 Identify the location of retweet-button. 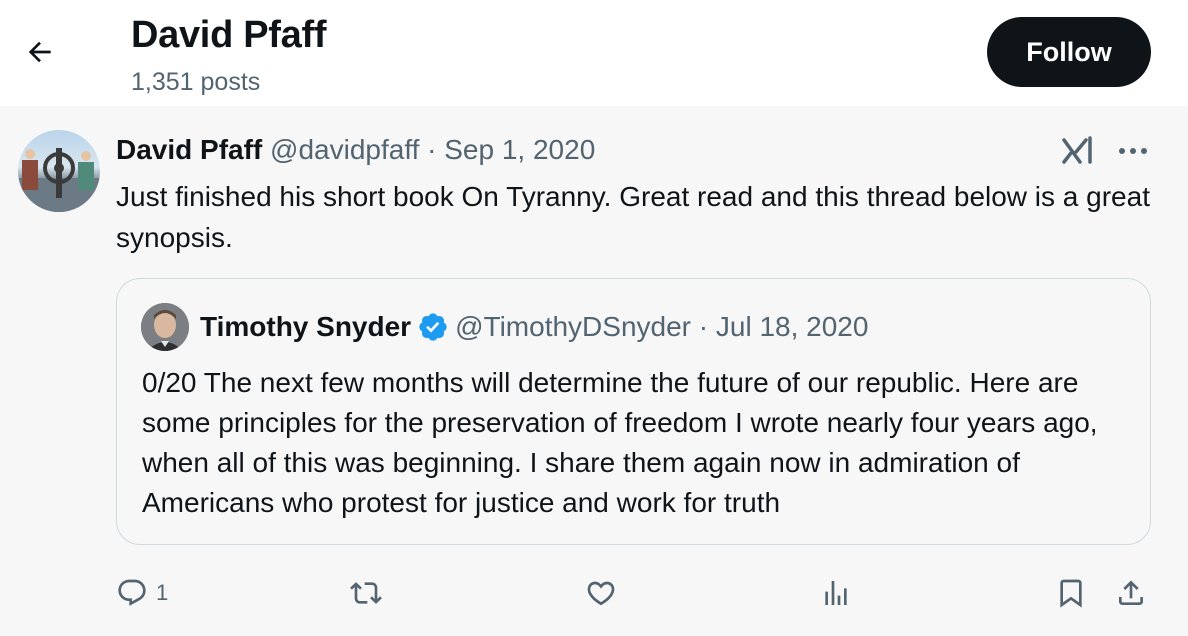
(366, 593).